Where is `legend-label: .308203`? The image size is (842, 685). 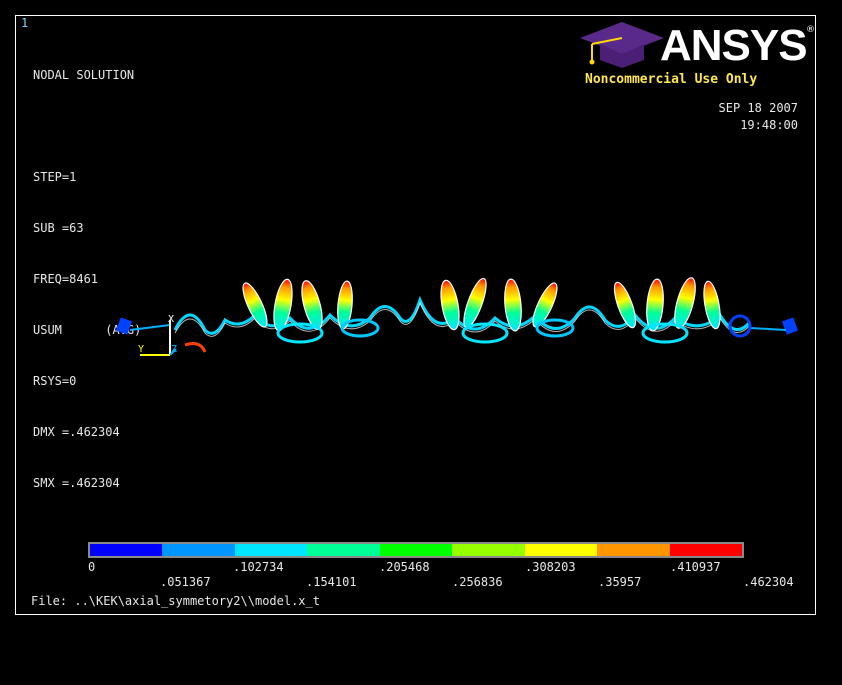 legend-label: .308203 is located at coordinates (550, 567).